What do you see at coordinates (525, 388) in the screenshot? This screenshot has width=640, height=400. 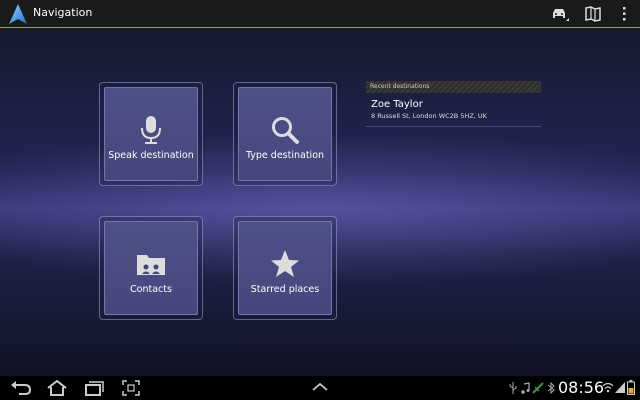 I see `music-note-icon` at bounding box center [525, 388].